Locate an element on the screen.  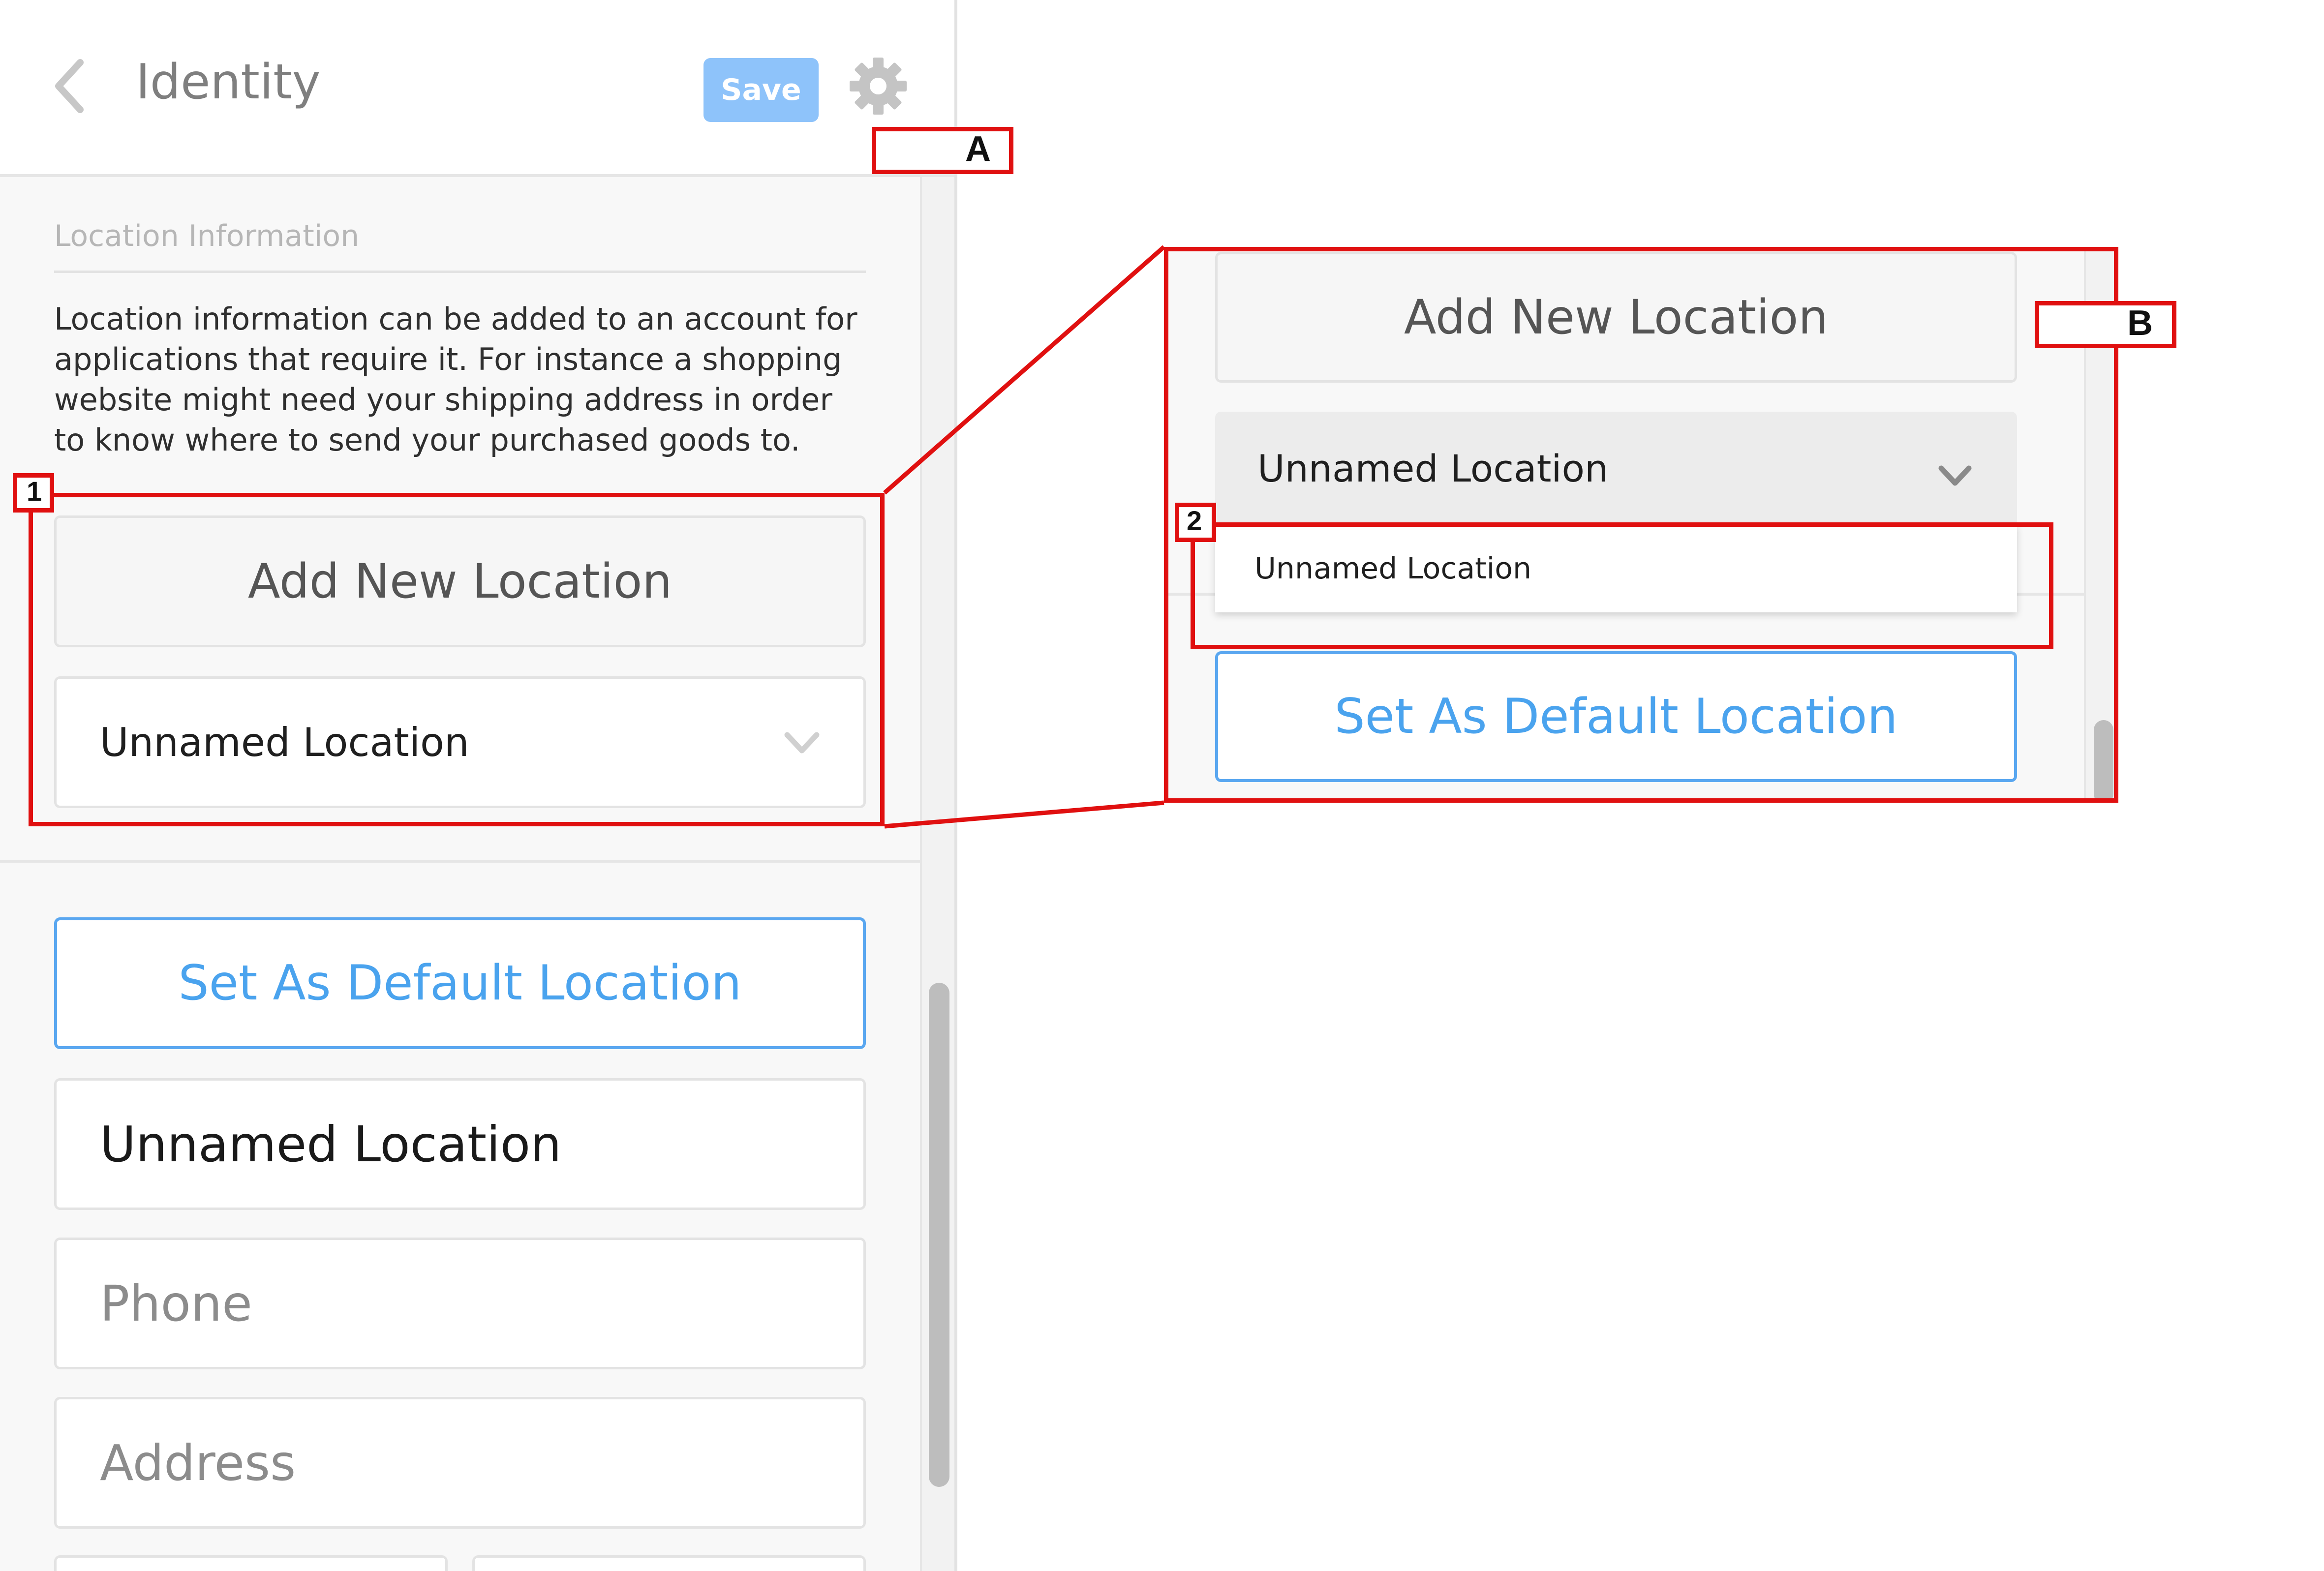
phone-field: Phone is located at coordinates (460, 1303).